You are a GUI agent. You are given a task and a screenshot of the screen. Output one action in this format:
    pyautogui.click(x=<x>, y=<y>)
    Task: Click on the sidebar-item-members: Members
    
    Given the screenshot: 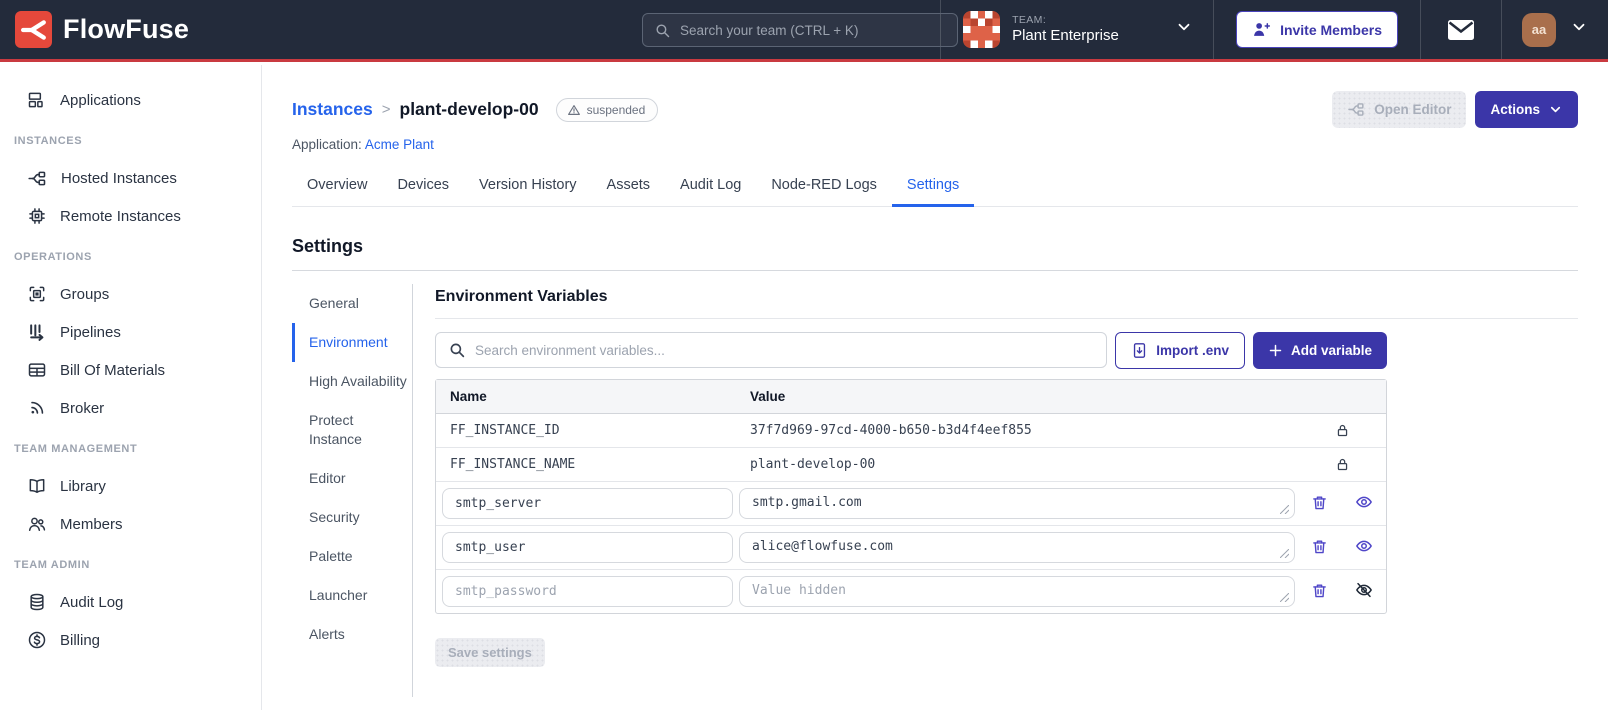 What is the action you would take?
    pyautogui.click(x=130, y=524)
    